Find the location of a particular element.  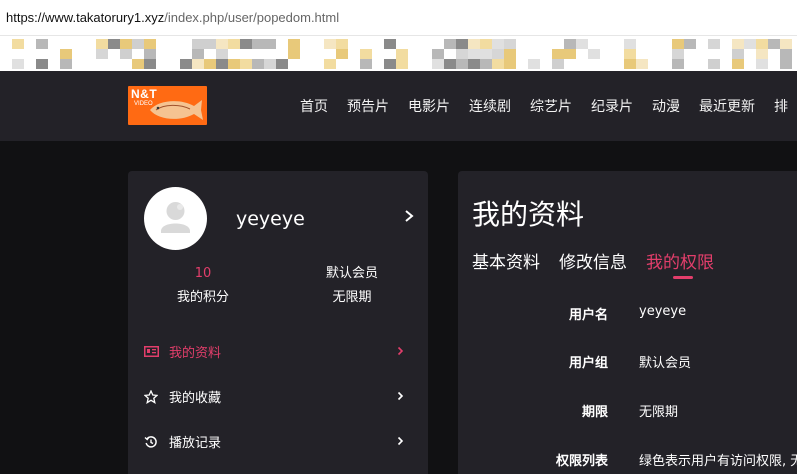

nav-documentary: 纪录片 is located at coordinates (612, 106).